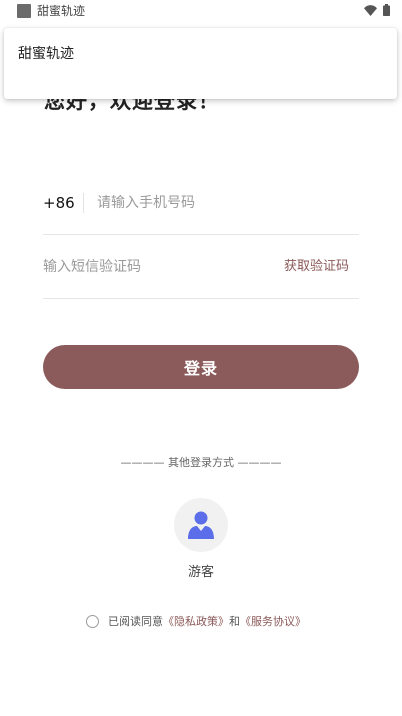 This screenshot has width=402, height=716. I want to click on status-icons, so click(377, 10).